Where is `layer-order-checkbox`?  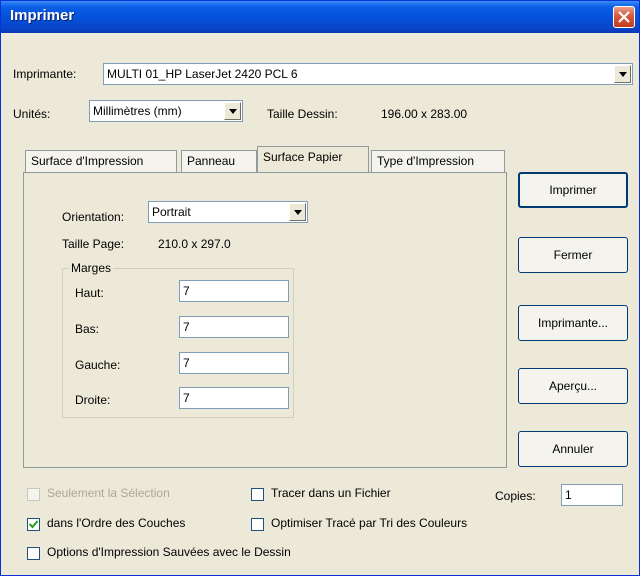
layer-order-checkbox is located at coordinates (33, 524).